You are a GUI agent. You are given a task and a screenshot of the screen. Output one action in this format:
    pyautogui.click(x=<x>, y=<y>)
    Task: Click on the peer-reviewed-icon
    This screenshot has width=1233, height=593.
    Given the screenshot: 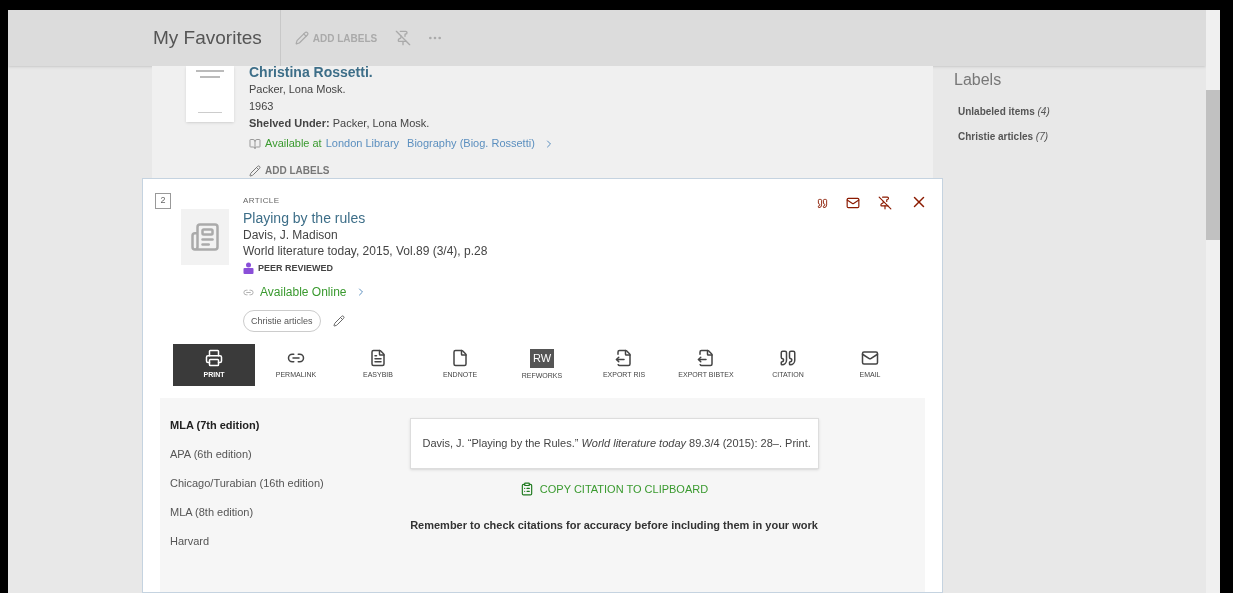 What is the action you would take?
    pyautogui.click(x=248, y=268)
    